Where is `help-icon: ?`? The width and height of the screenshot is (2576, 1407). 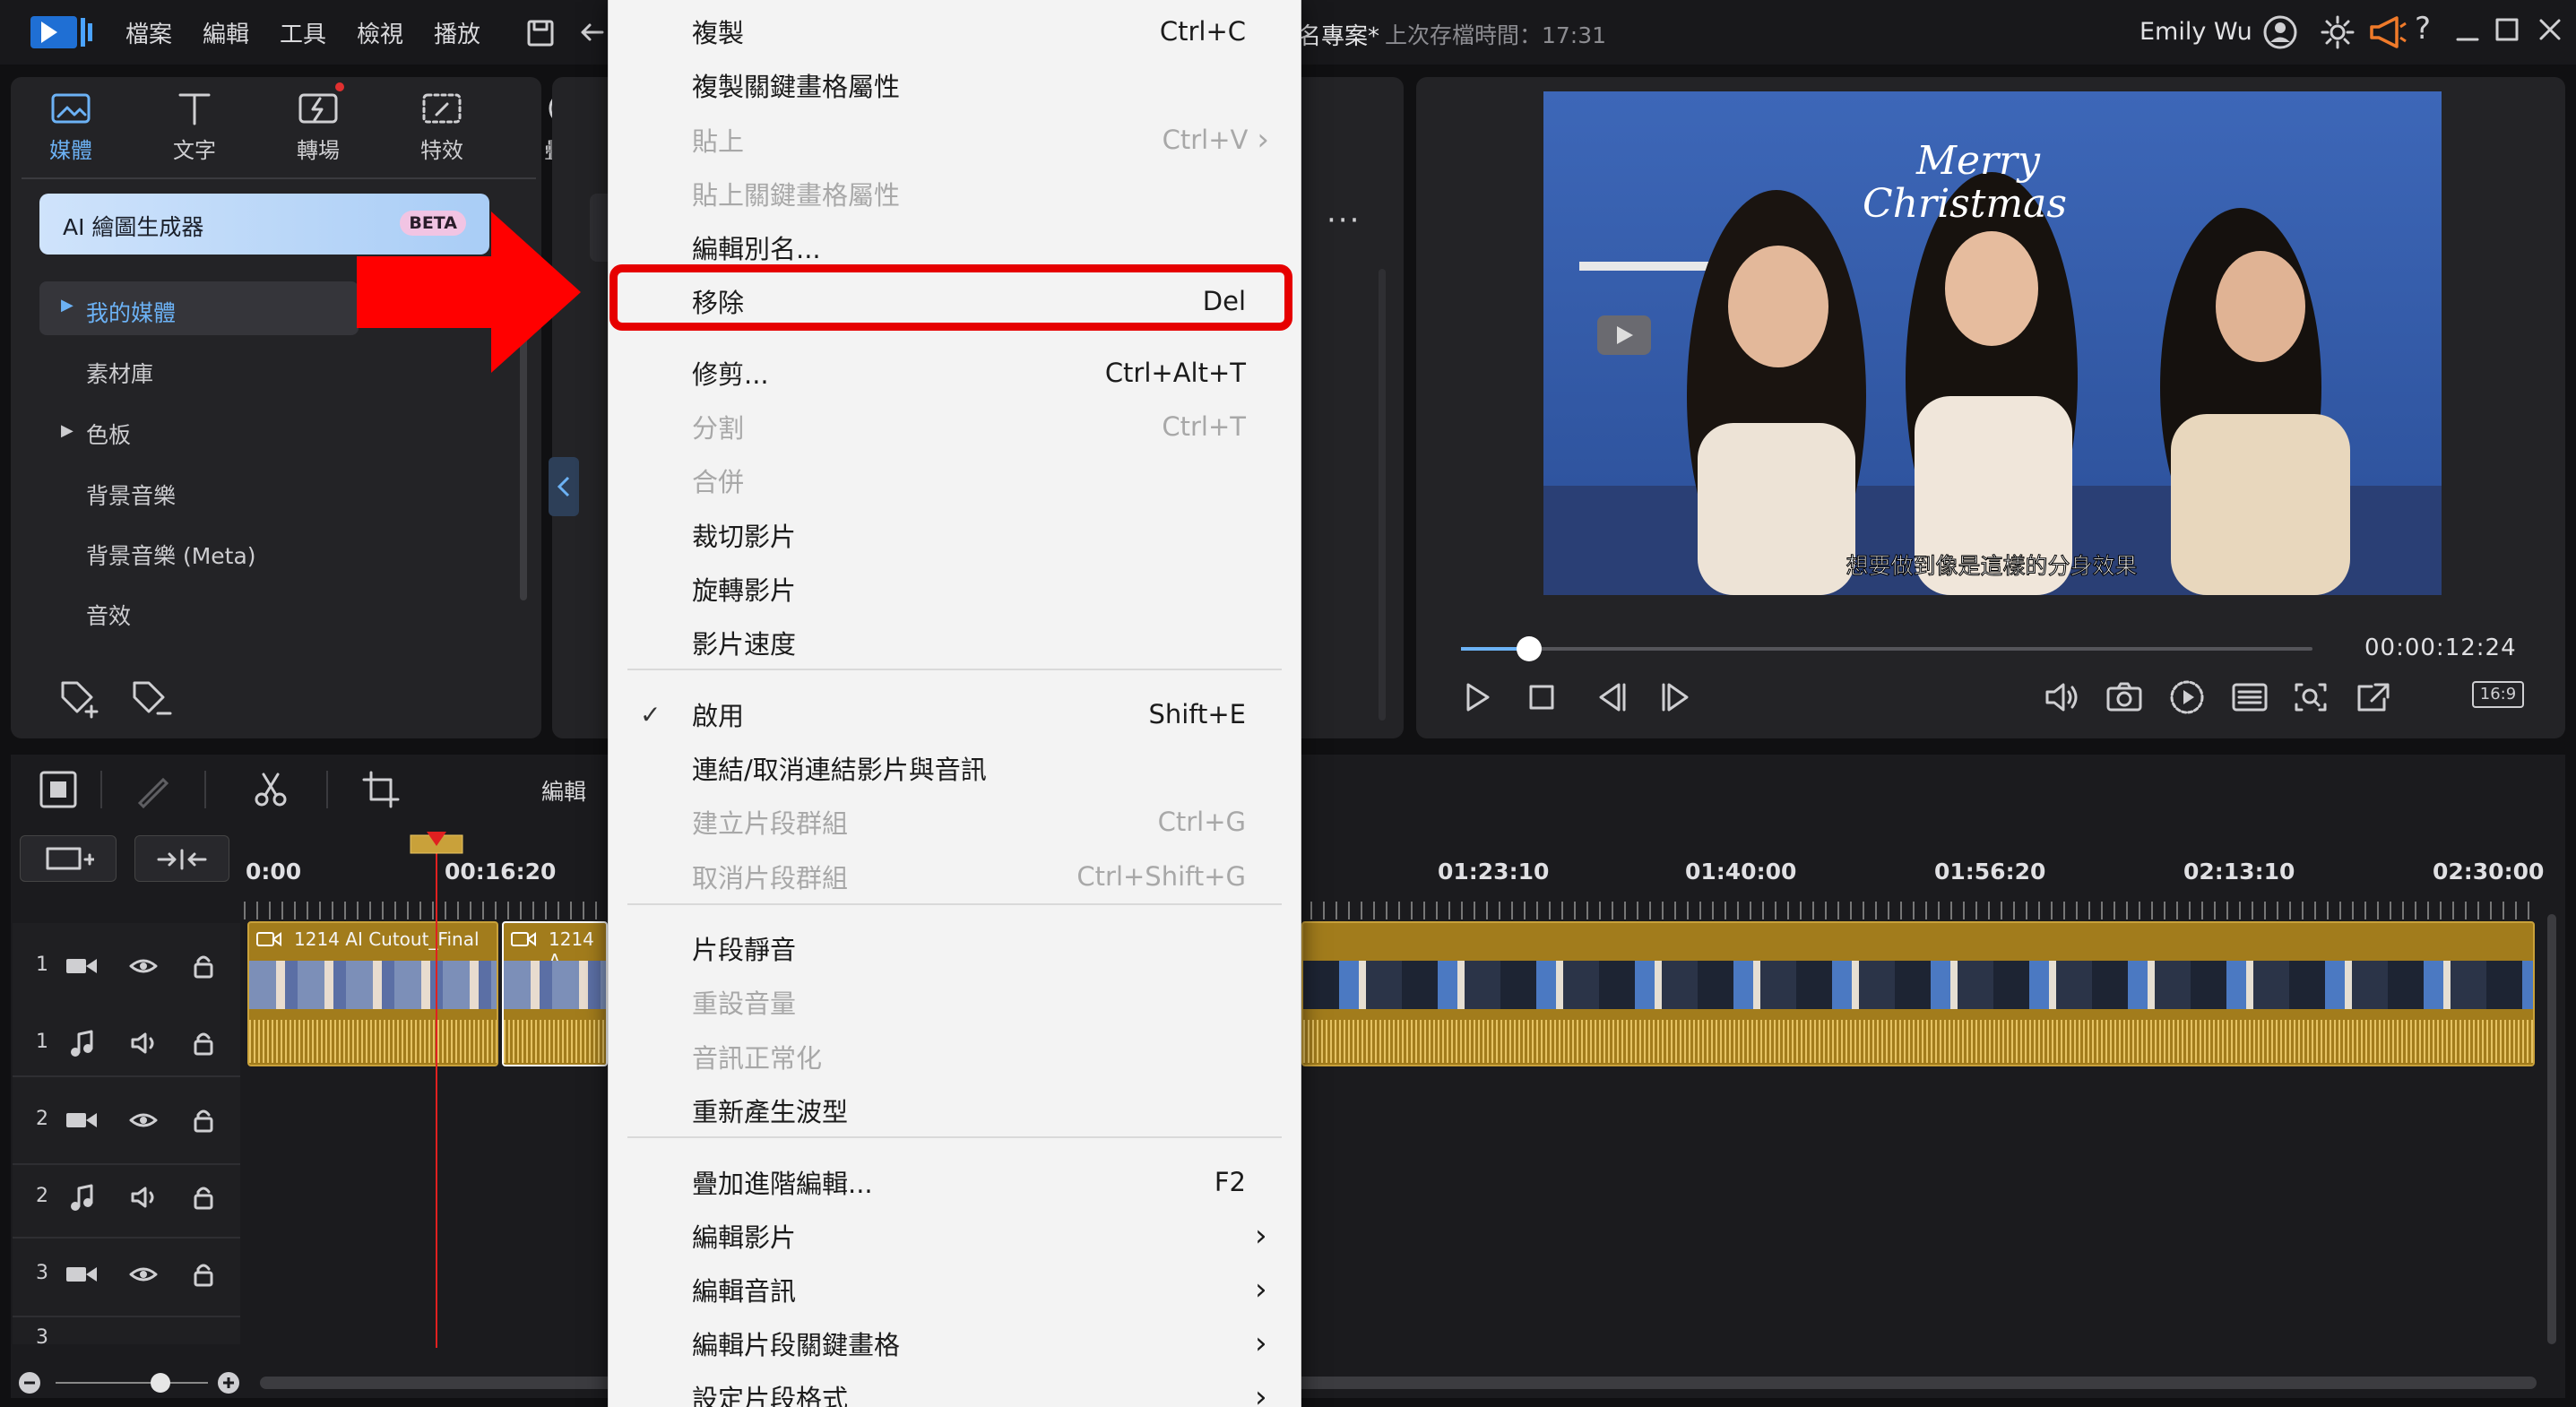 help-icon: ? is located at coordinates (2423, 29).